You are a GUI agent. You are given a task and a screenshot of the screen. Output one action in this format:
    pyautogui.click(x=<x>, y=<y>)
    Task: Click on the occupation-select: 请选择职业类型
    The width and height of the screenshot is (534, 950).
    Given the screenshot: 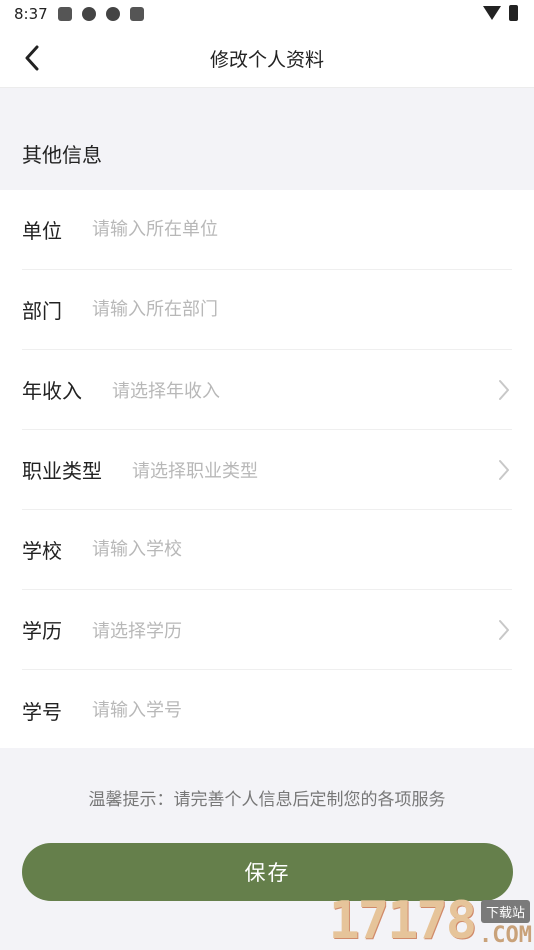 What is the action you would take?
    pyautogui.click(x=314, y=470)
    